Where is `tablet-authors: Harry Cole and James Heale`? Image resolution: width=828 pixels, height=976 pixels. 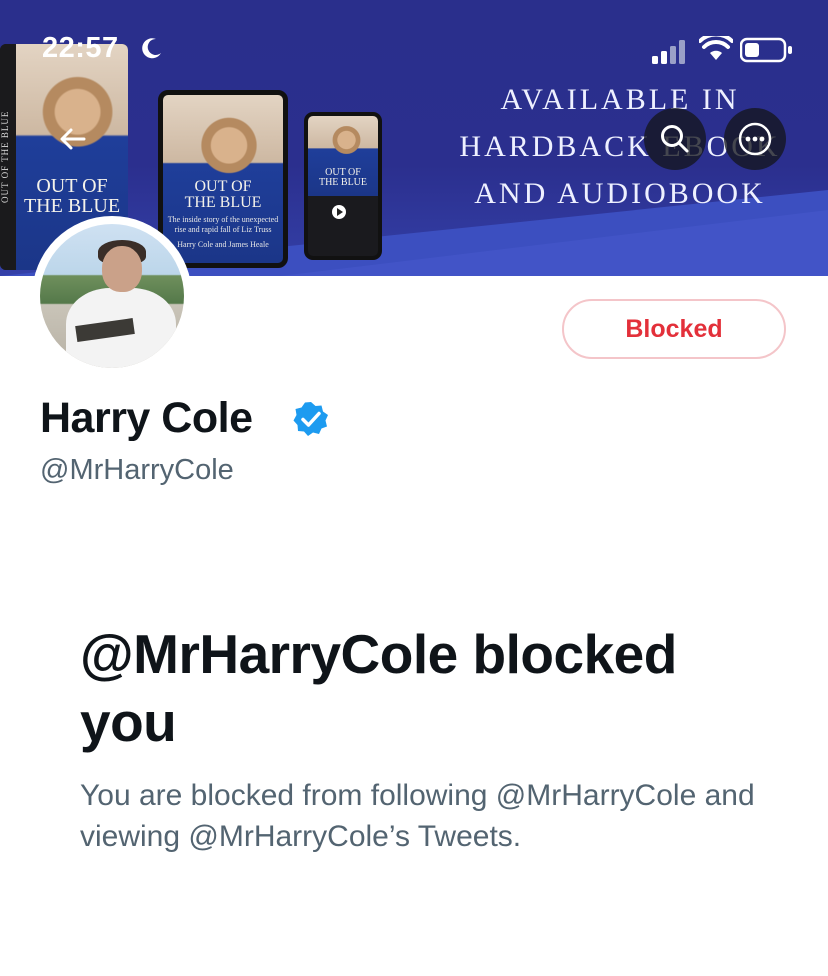 tablet-authors: Harry Cole and James Heale is located at coordinates (223, 244).